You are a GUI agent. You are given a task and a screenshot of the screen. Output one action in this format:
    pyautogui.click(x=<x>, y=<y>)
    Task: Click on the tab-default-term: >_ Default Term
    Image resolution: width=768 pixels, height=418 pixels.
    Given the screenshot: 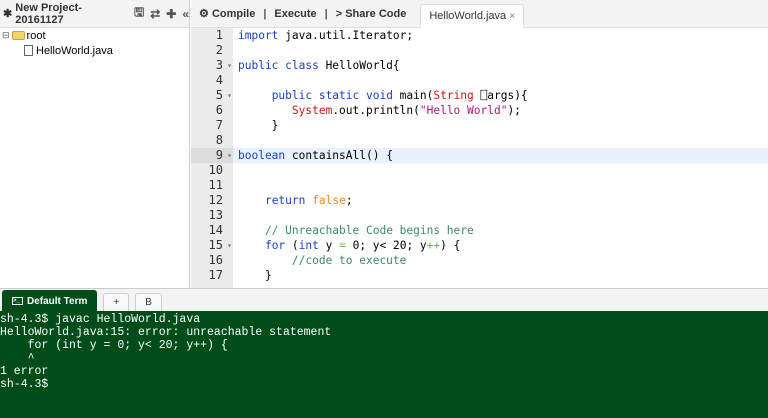 What is the action you would take?
    pyautogui.click(x=50, y=300)
    